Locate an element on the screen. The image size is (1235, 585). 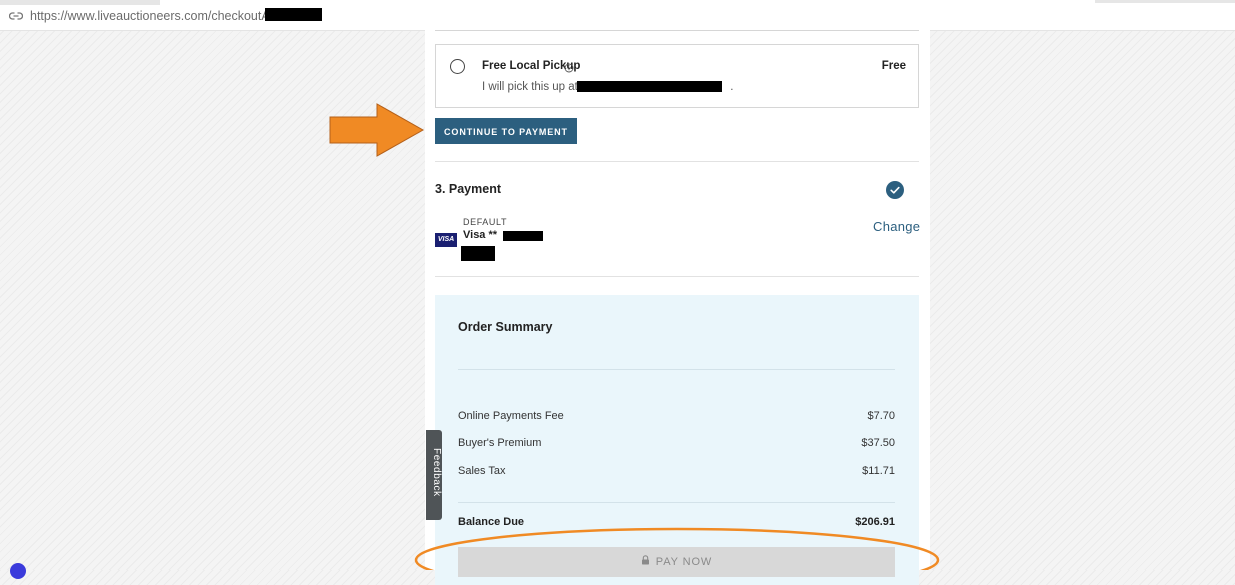
browser-tab-strip is located at coordinates (80, 2).